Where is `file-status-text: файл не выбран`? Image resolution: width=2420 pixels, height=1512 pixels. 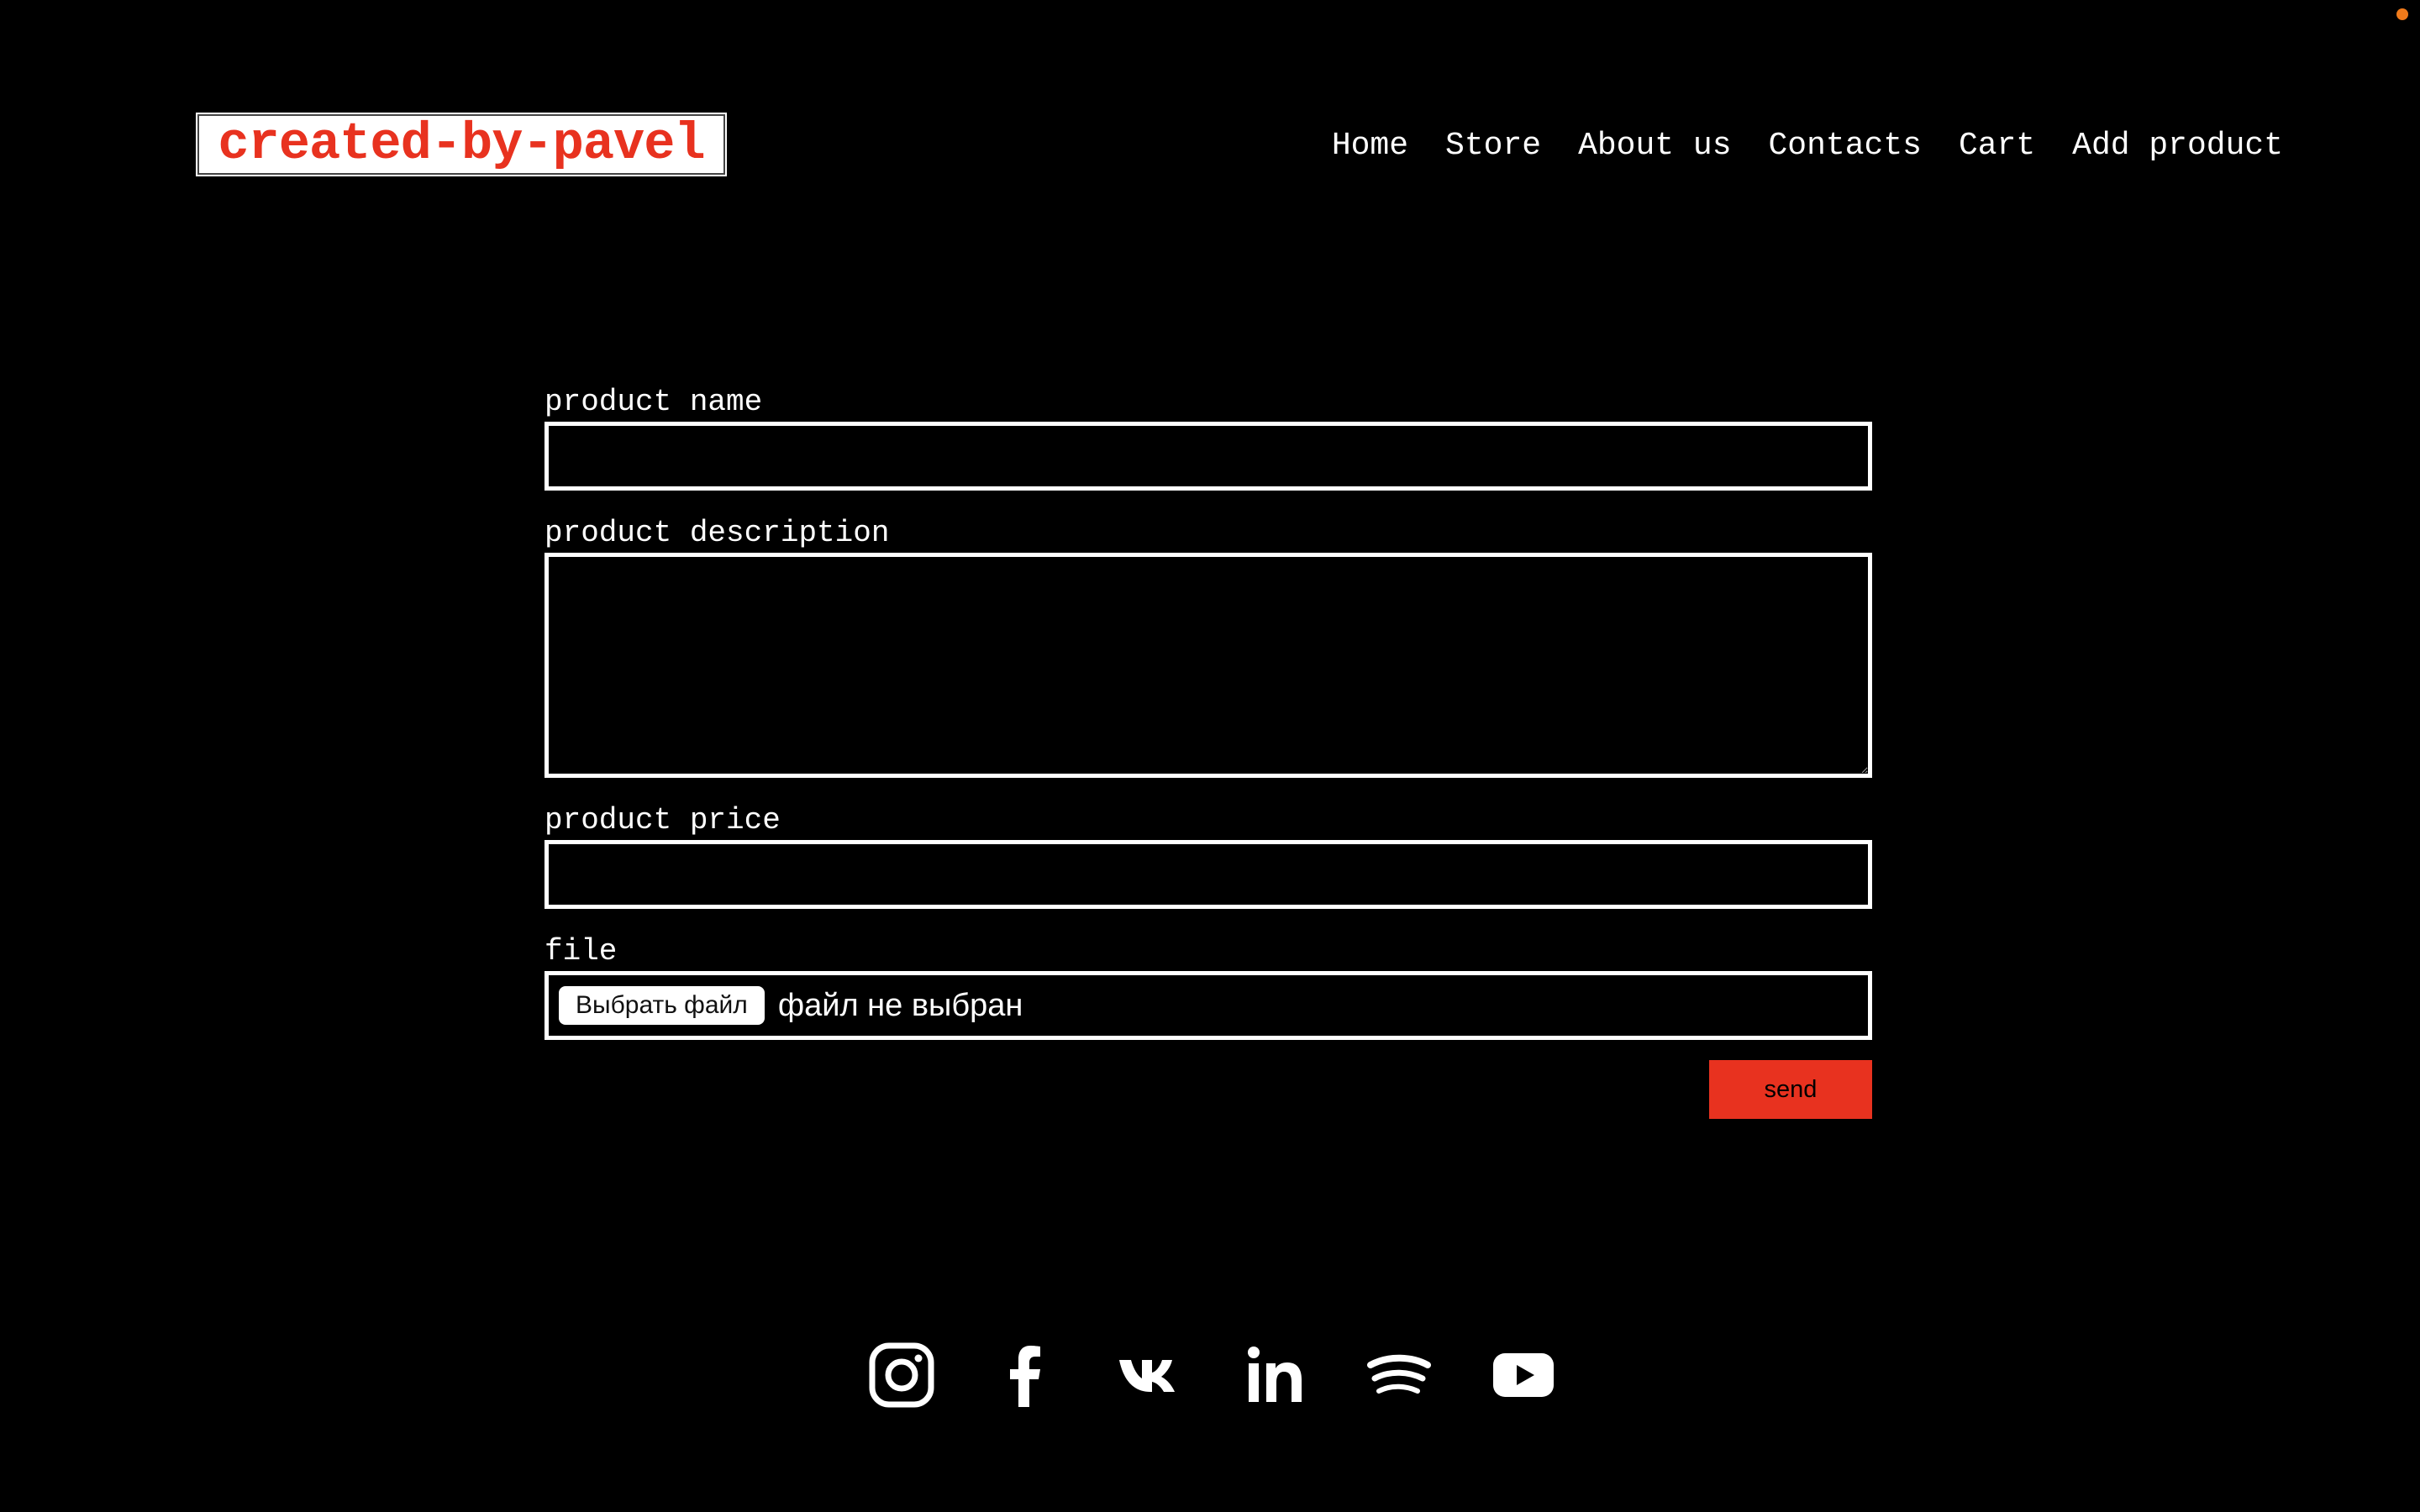 file-status-text: файл не выбран is located at coordinates (900, 1005).